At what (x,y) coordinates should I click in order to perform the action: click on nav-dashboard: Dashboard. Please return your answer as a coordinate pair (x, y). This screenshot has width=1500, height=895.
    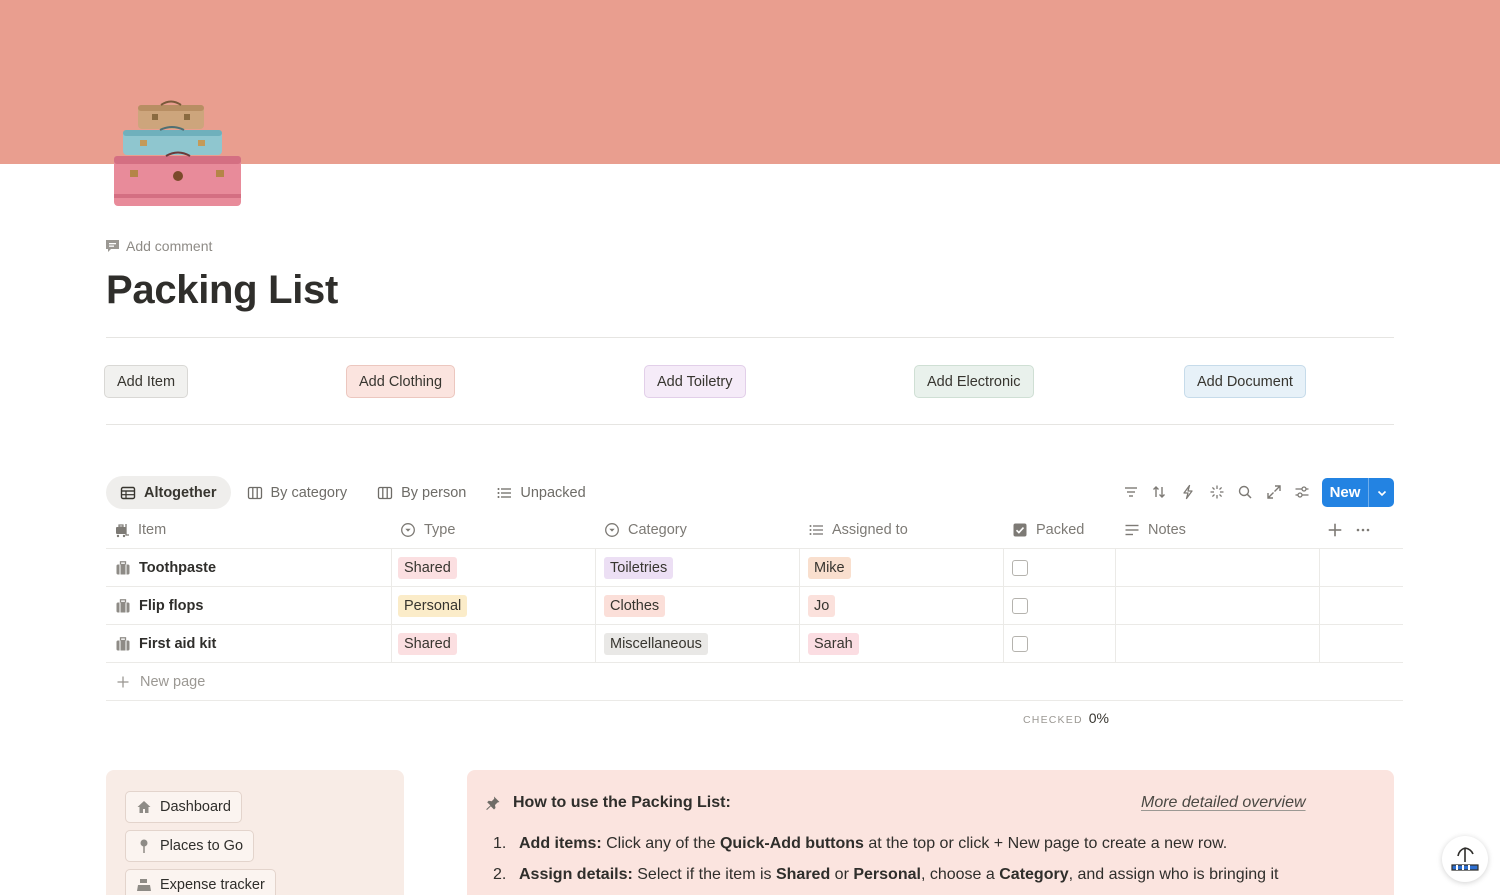
    Looking at the image, I should click on (183, 807).